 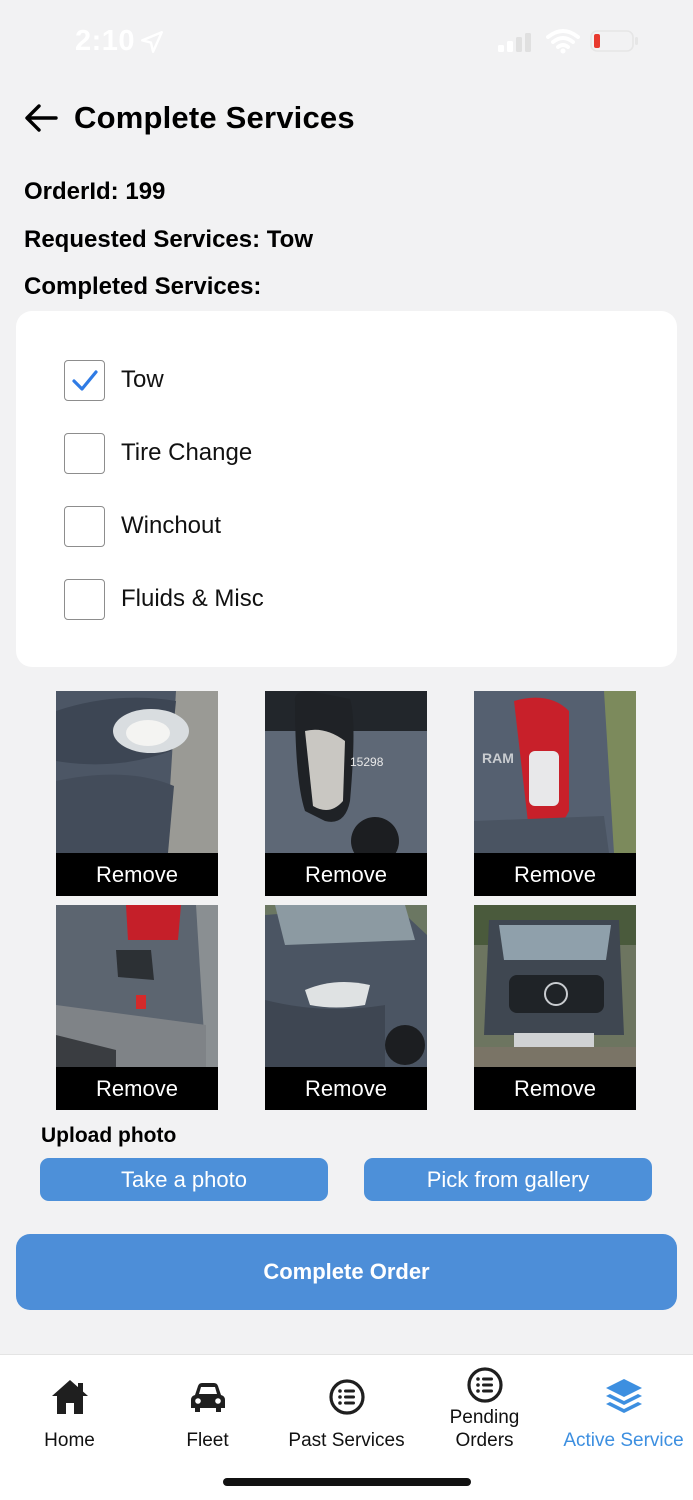 What do you see at coordinates (555, 986) in the screenshot?
I see `van-front-photo` at bounding box center [555, 986].